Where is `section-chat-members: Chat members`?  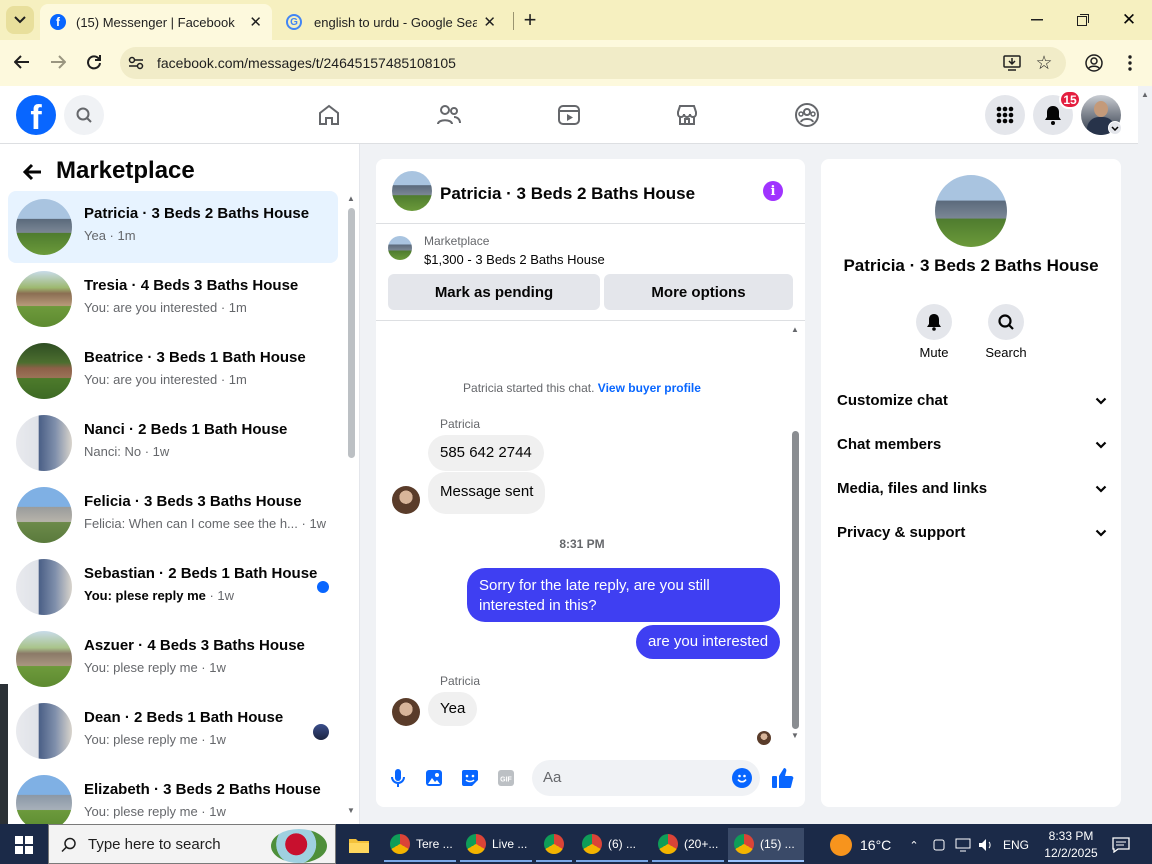
section-chat-members: Chat members is located at coordinates (972, 444).